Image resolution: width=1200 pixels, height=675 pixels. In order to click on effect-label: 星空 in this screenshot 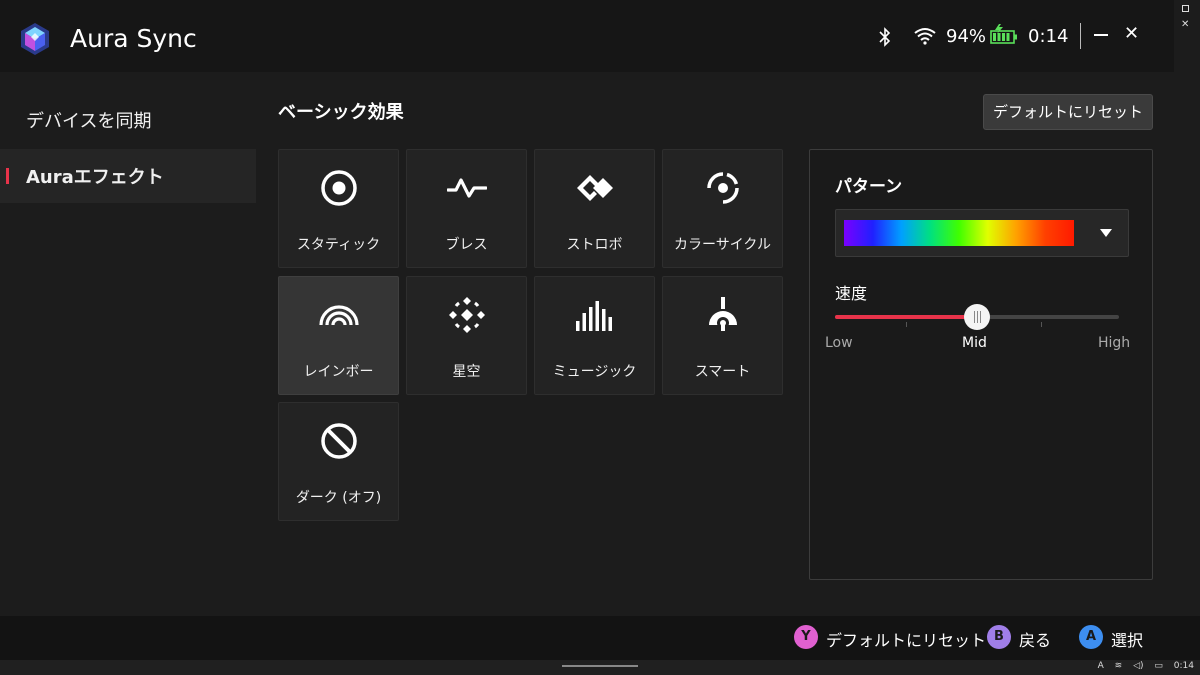, I will do `click(466, 372)`.